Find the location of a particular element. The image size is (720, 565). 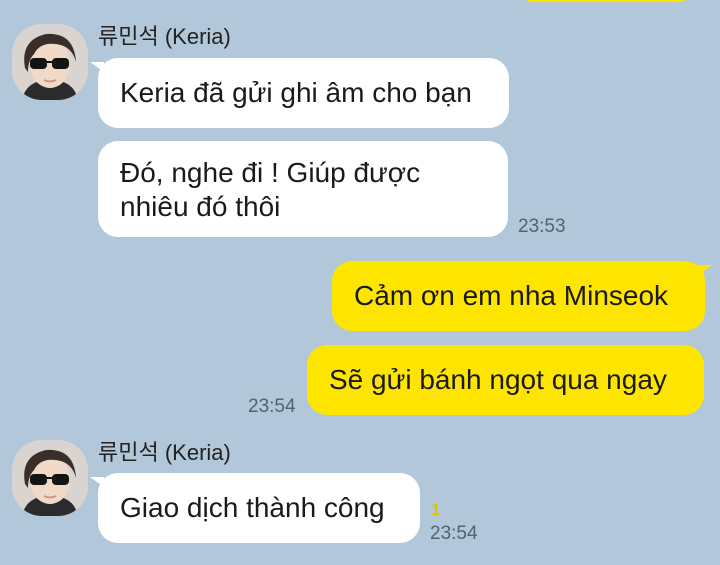

incoming-message: Keria đã gửi ghi âm cho bạn is located at coordinates (303, 93).